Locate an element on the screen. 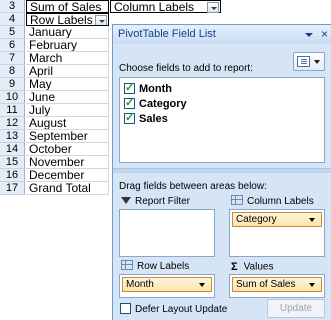 Image resolution: width=331 pixels, height=320 pixels. row-number: 3 is located at coordinates (12, 6).